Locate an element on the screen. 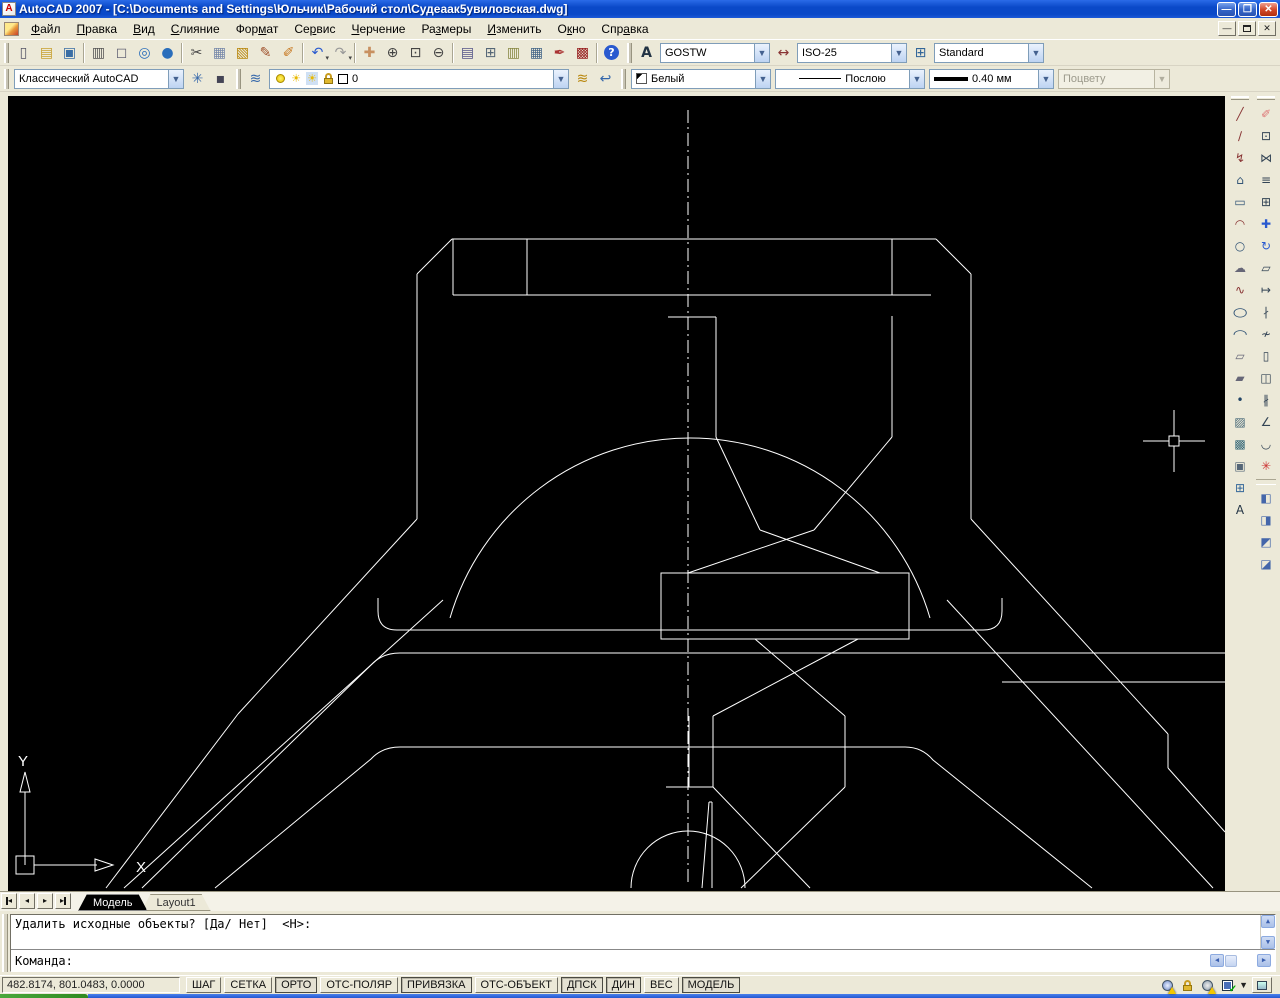 The image size is (1280, 998). arc-button: ◠ is located at coordinates (1240, 224).